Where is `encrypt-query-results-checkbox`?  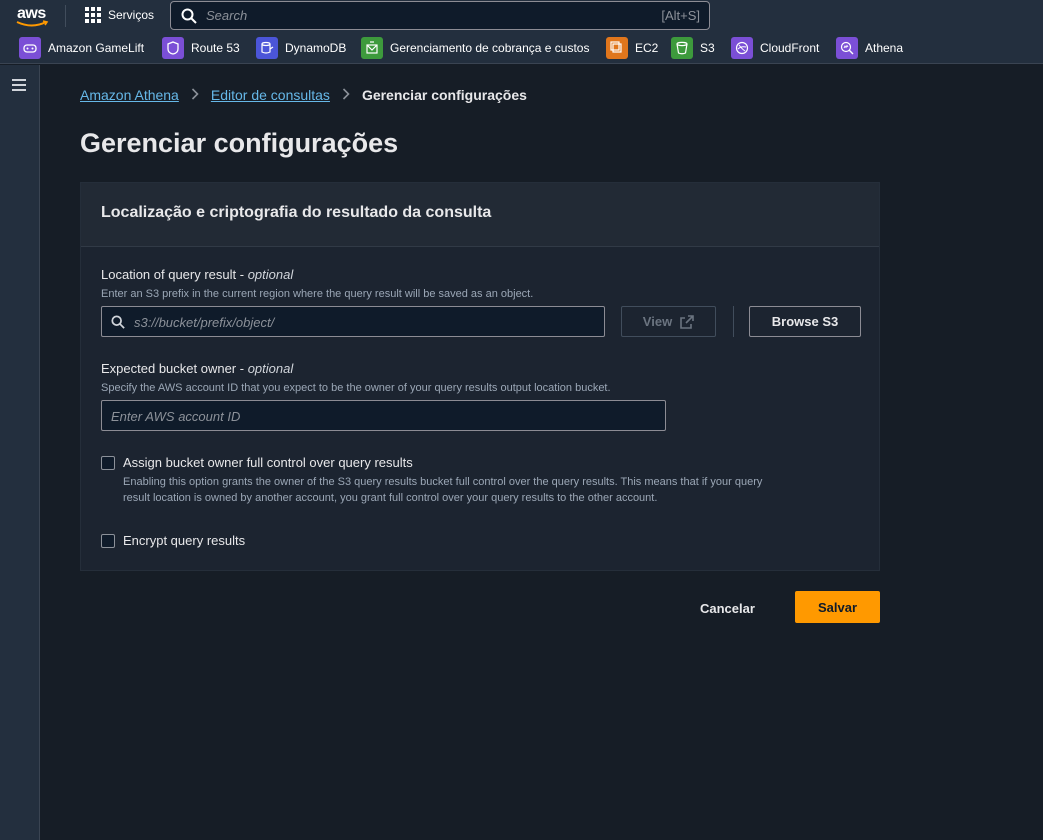
encrypt-query-results-checkbox is located at coordinates (108, 541).